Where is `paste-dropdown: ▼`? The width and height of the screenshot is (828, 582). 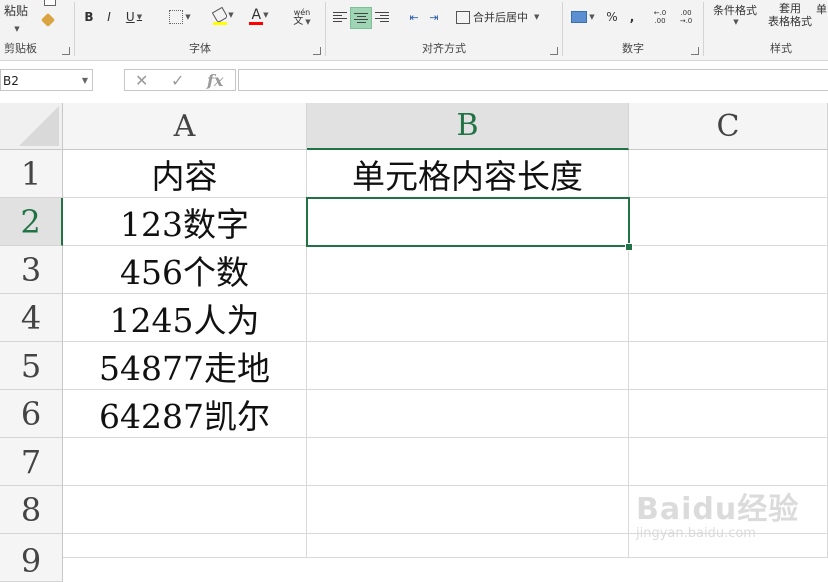 paste-dropdown: ▼ is located at coordinates (16, 29).